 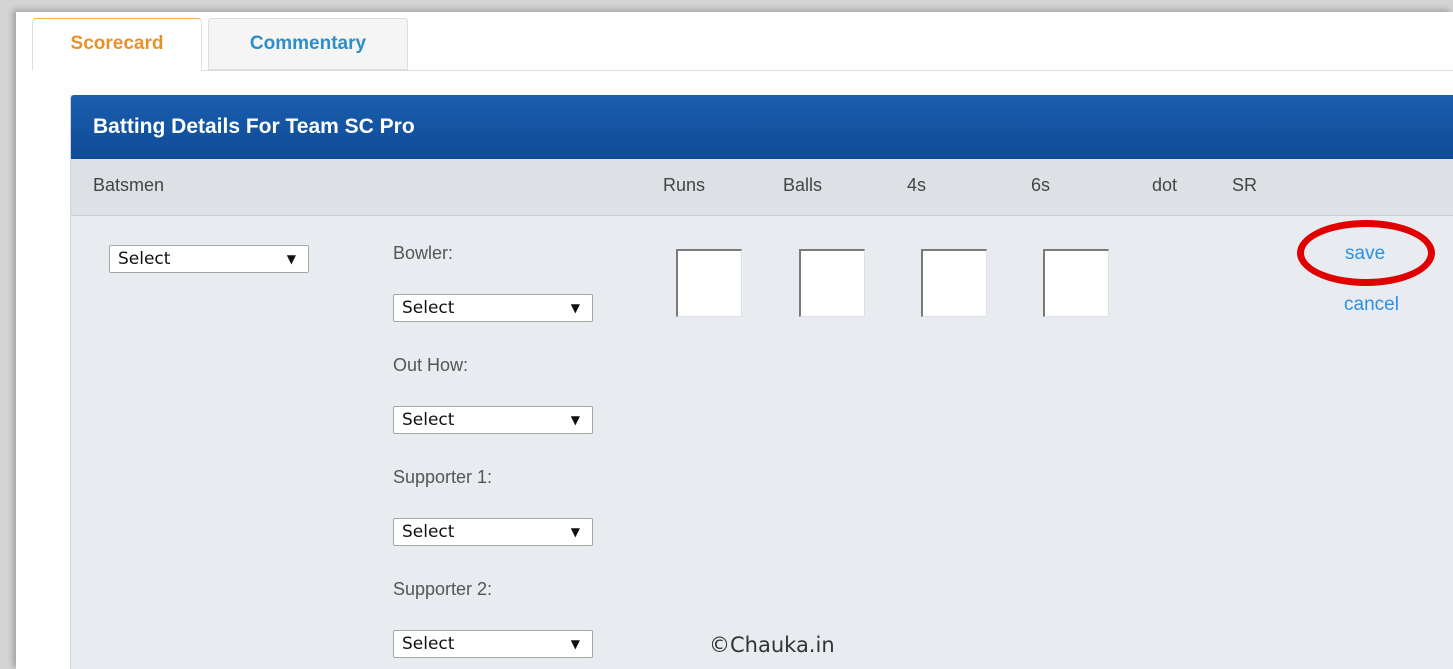 I want to click on save-link: save, so click(x=1365, y=254).